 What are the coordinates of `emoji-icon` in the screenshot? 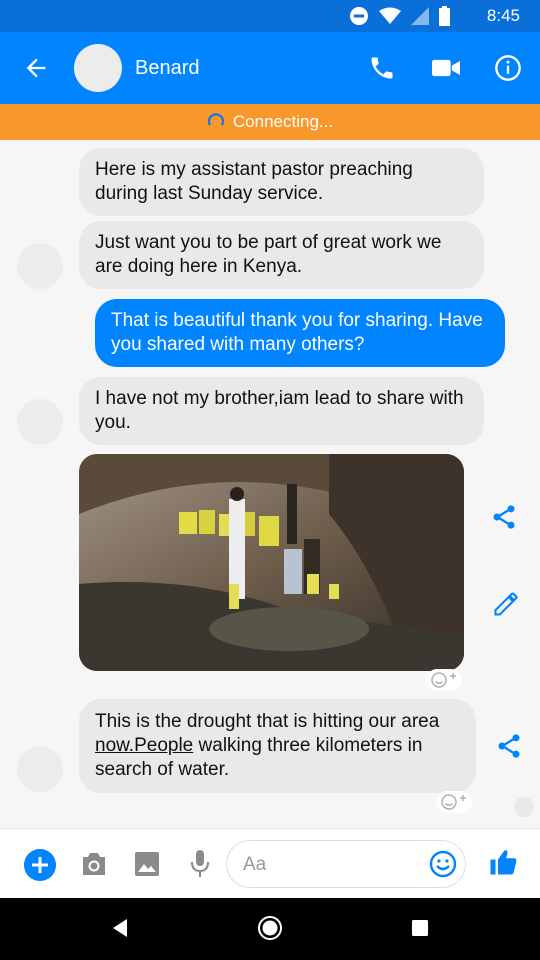 It's located at (443, 864).